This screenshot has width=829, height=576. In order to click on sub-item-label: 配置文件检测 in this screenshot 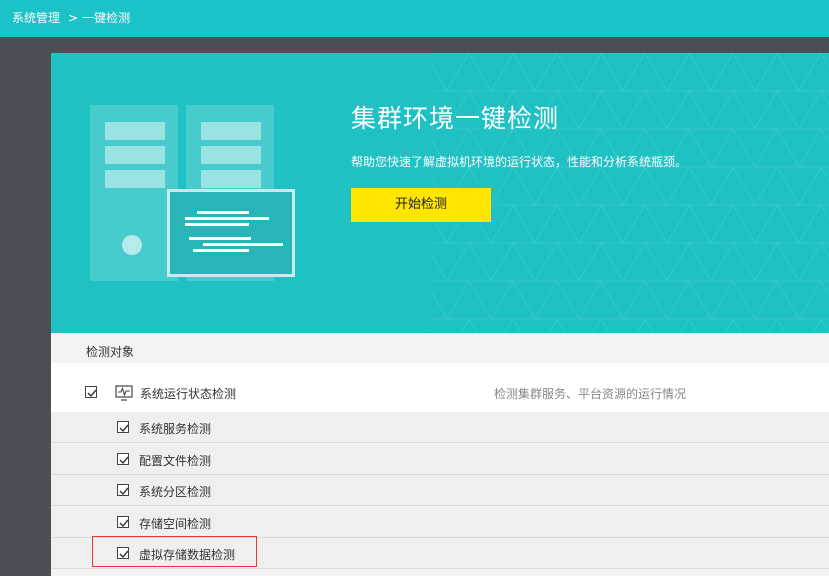, I will do `click(175, 461)`.